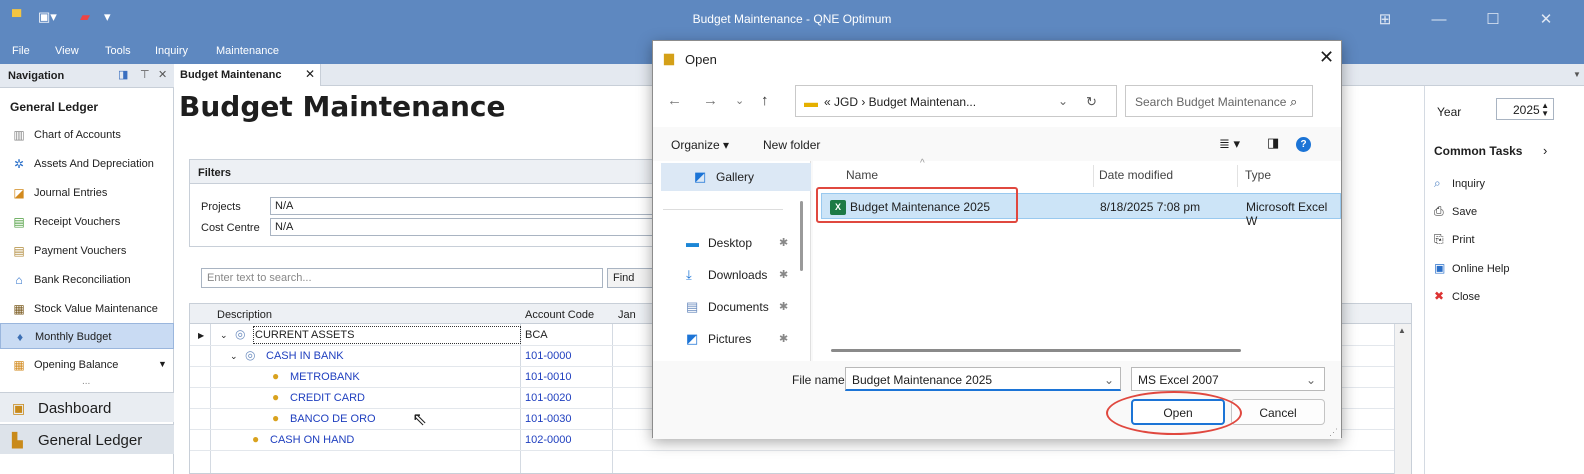 This screenshot has width=1584, height=474. What do you see at coordinates (1326, 57) in the screenshot?
I see `dialog-close-button: ✕` at bounding box center [1326, 57].